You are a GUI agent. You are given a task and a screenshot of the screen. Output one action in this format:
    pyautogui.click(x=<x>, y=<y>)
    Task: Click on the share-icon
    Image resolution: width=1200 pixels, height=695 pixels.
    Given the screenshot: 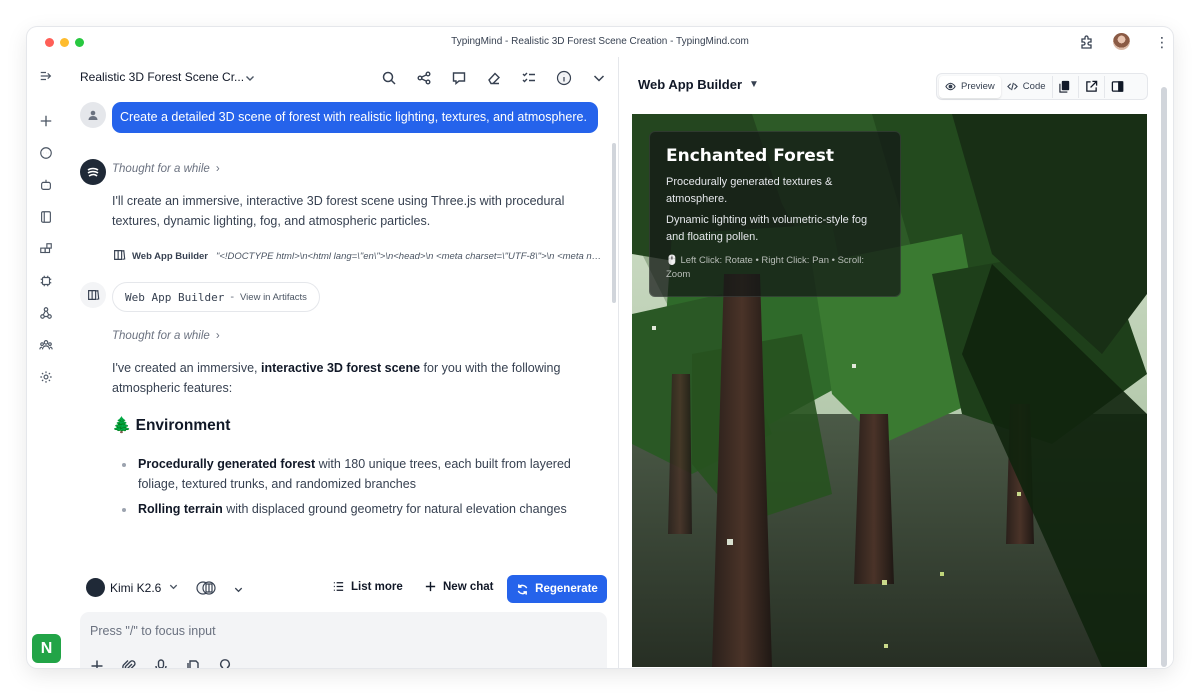 What is the action you would take?
    pyautogui.click(x=424, y=78)
    